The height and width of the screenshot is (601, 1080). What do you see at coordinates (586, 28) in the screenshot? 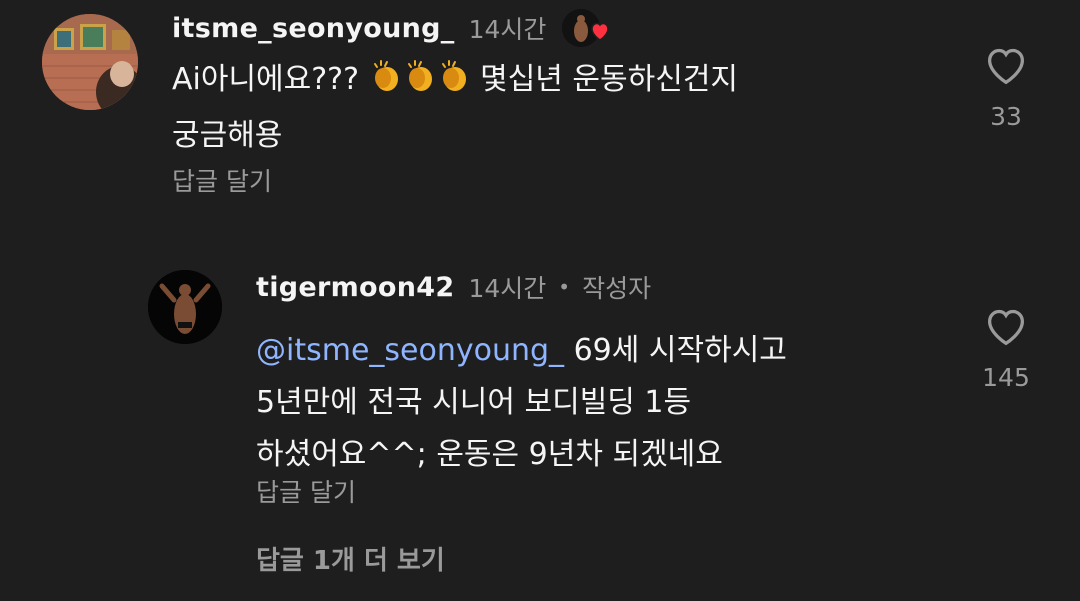
I see `liked-by-author-badge` at bounding box center [586, 28].